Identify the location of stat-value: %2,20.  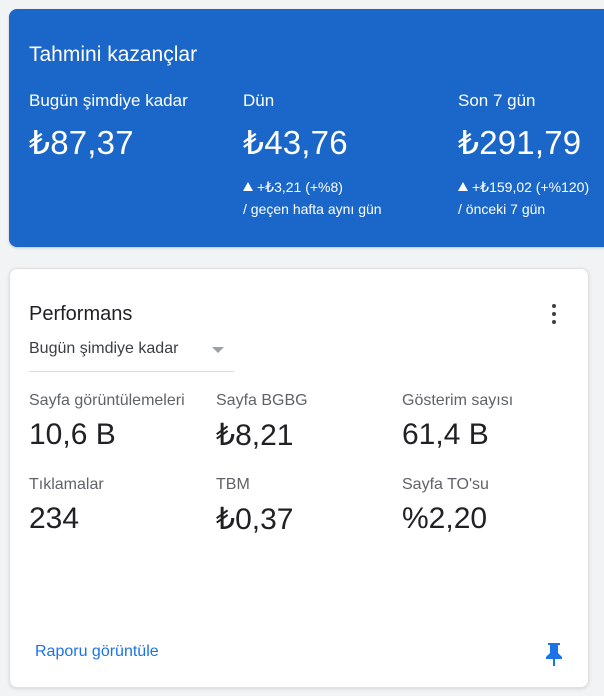
(445, 518).